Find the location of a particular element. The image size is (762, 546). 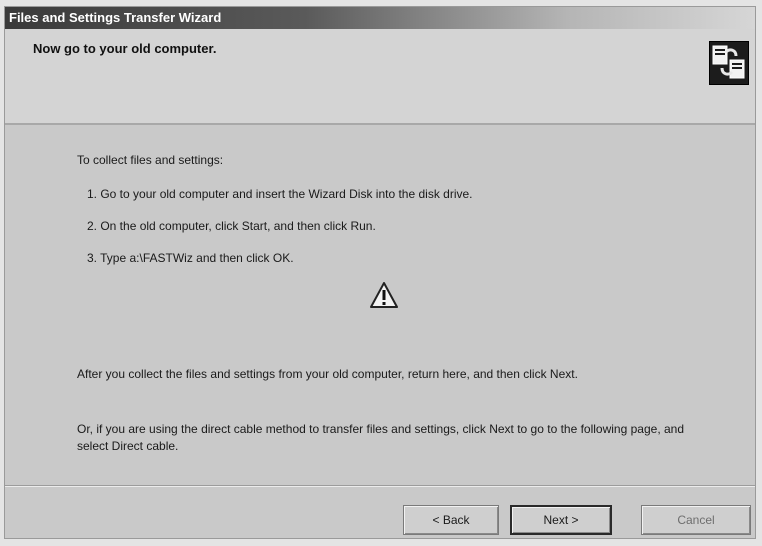

wizard-transfer-icon is located at coordinates (729, 63).